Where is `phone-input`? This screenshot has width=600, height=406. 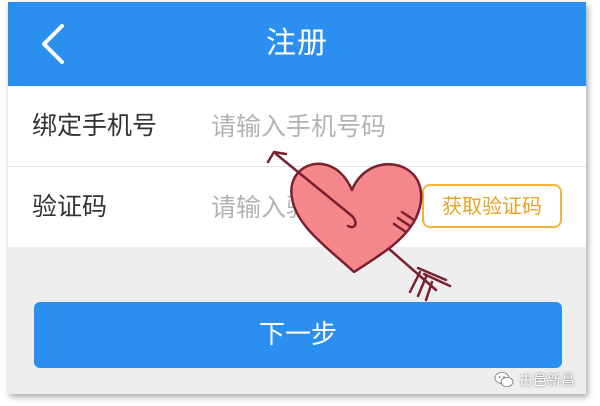 phone-input is located at coordinates (381, 126).